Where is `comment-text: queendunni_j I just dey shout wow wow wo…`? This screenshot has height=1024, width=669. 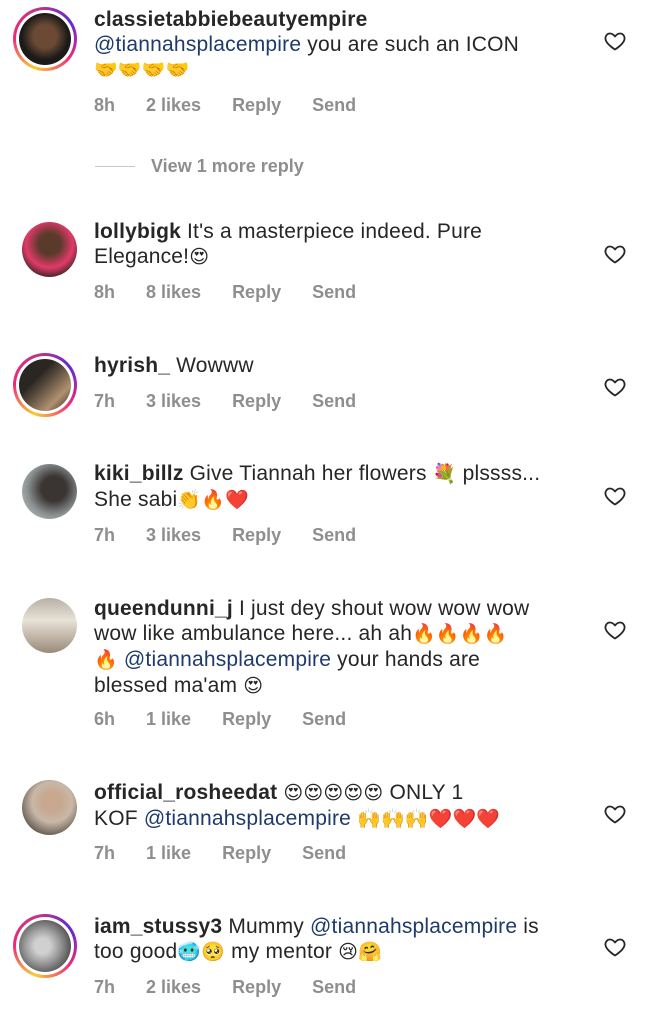 comment-text: queendunni_j I just dey shout wow wow wo… is located at coordinates (334, 647).